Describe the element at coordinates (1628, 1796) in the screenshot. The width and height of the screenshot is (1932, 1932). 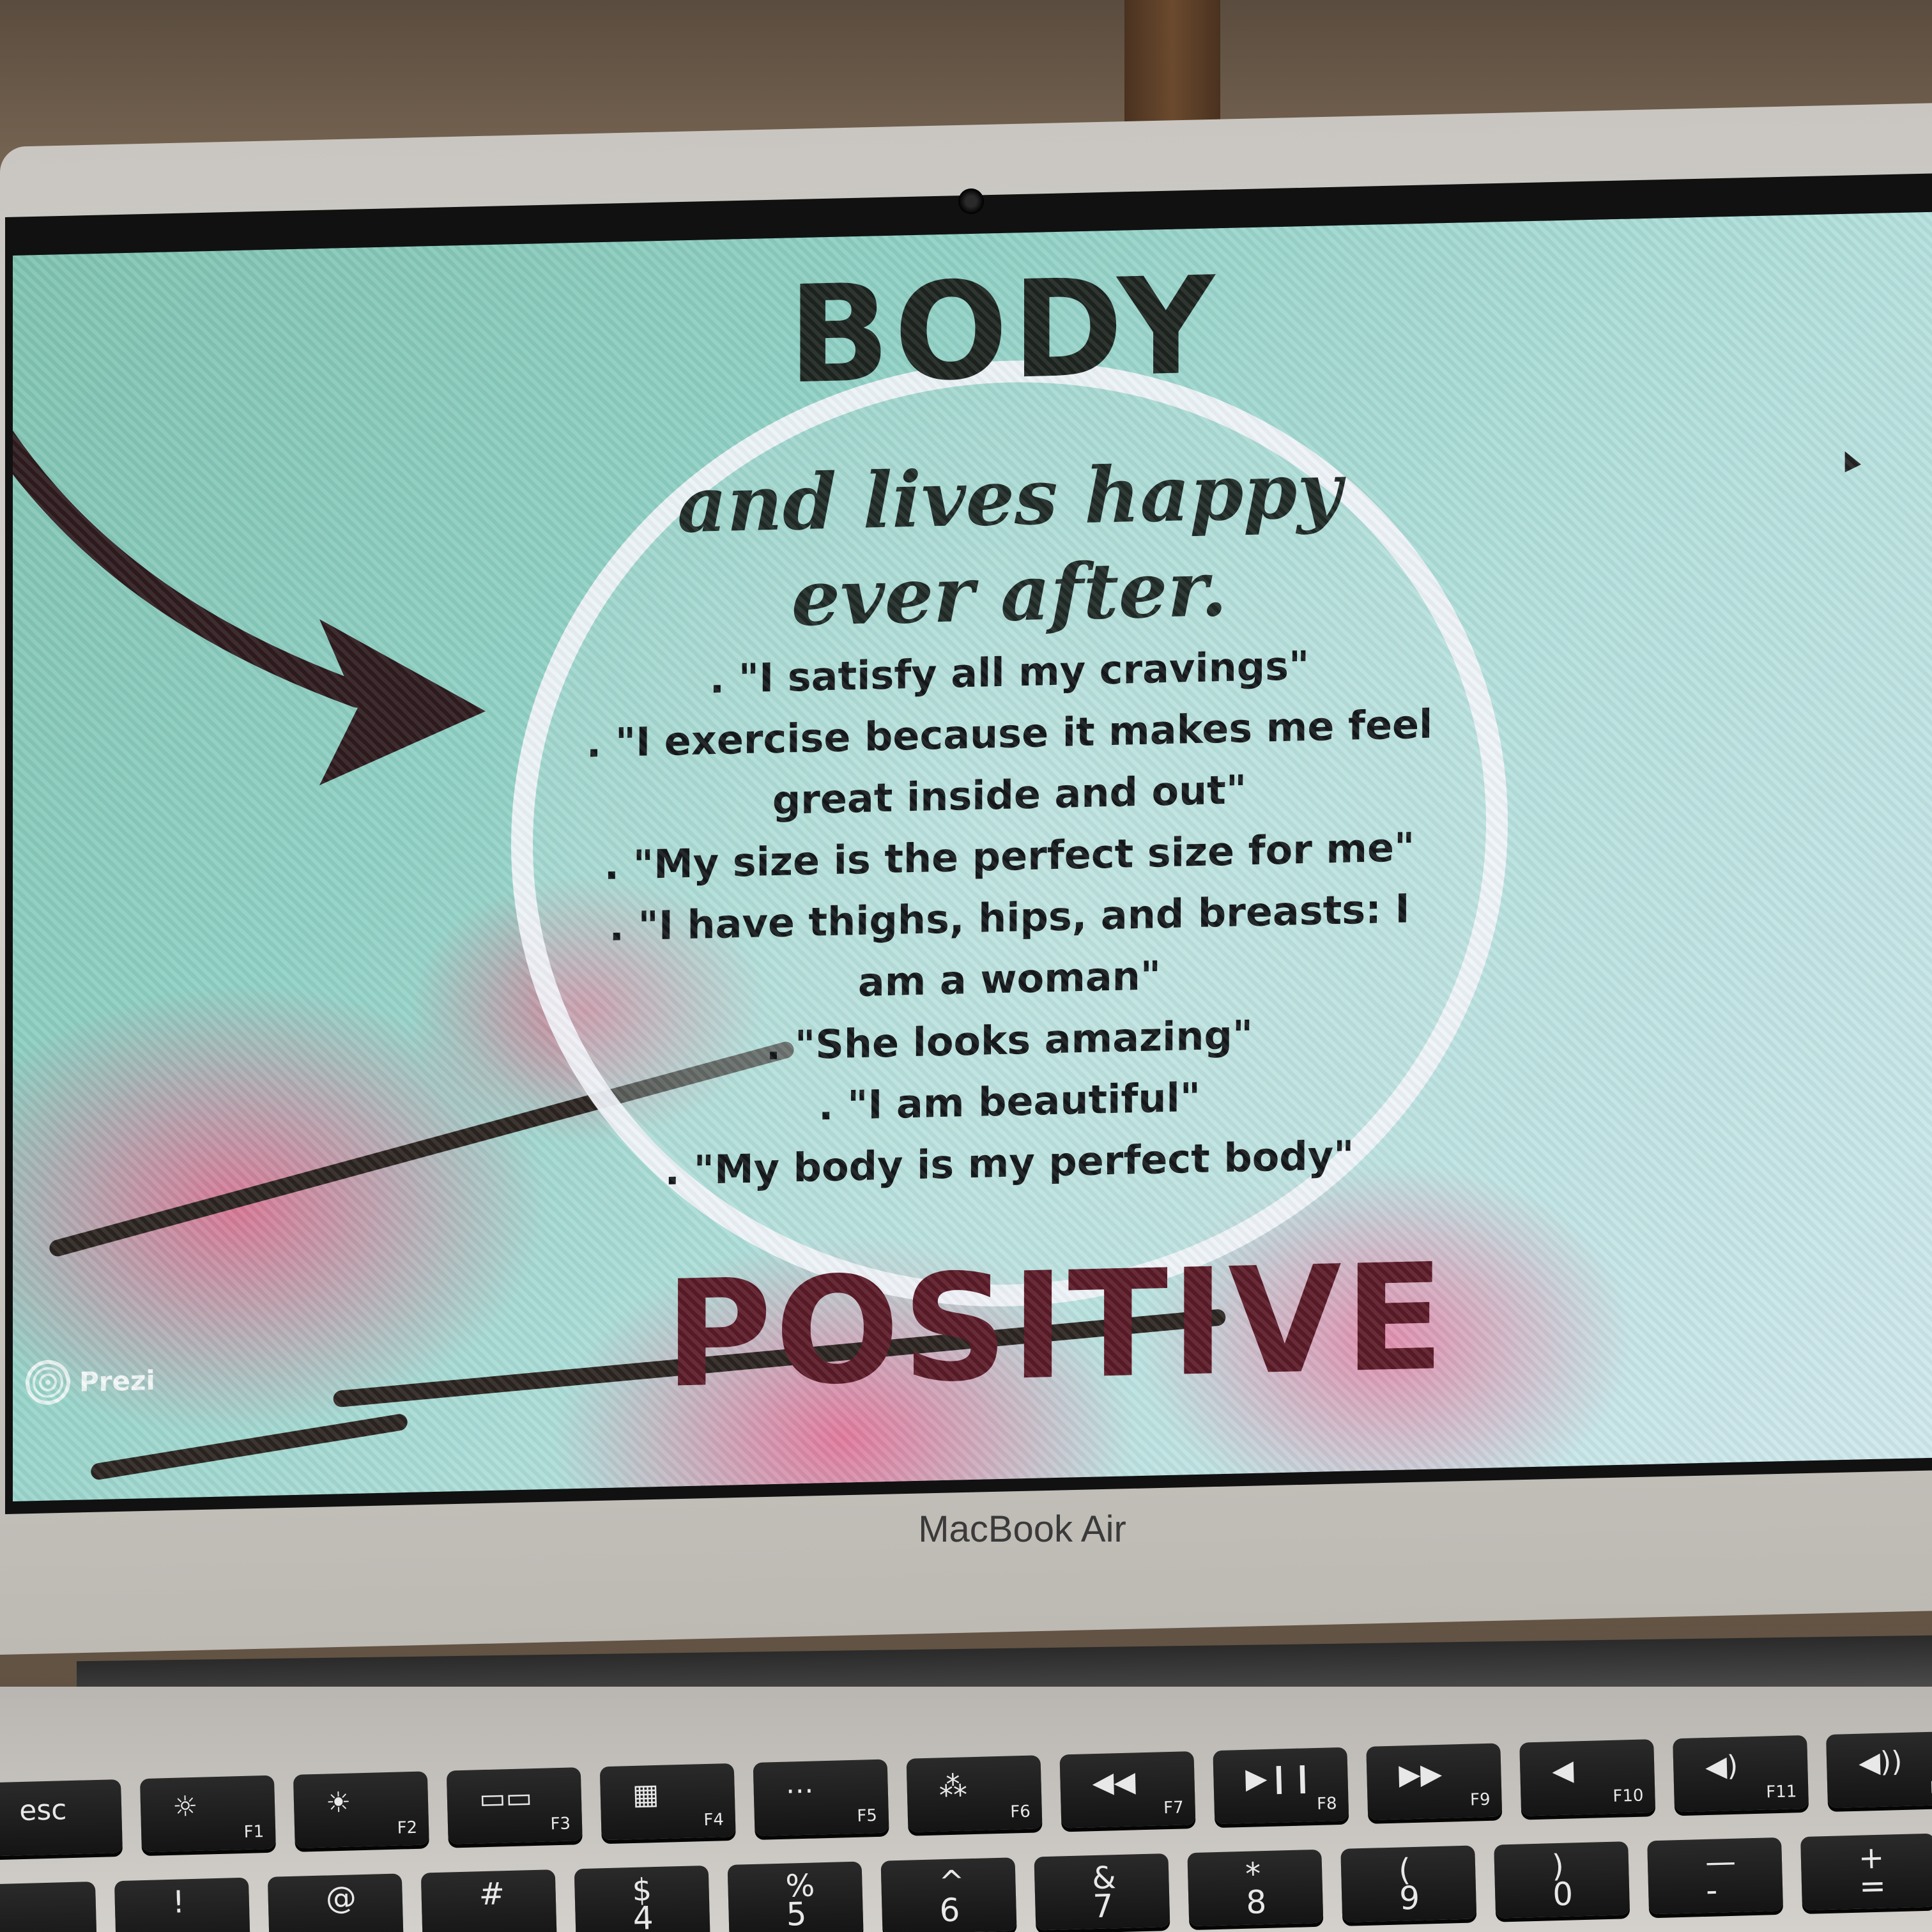
I see `function-key-label: F10` at that location.